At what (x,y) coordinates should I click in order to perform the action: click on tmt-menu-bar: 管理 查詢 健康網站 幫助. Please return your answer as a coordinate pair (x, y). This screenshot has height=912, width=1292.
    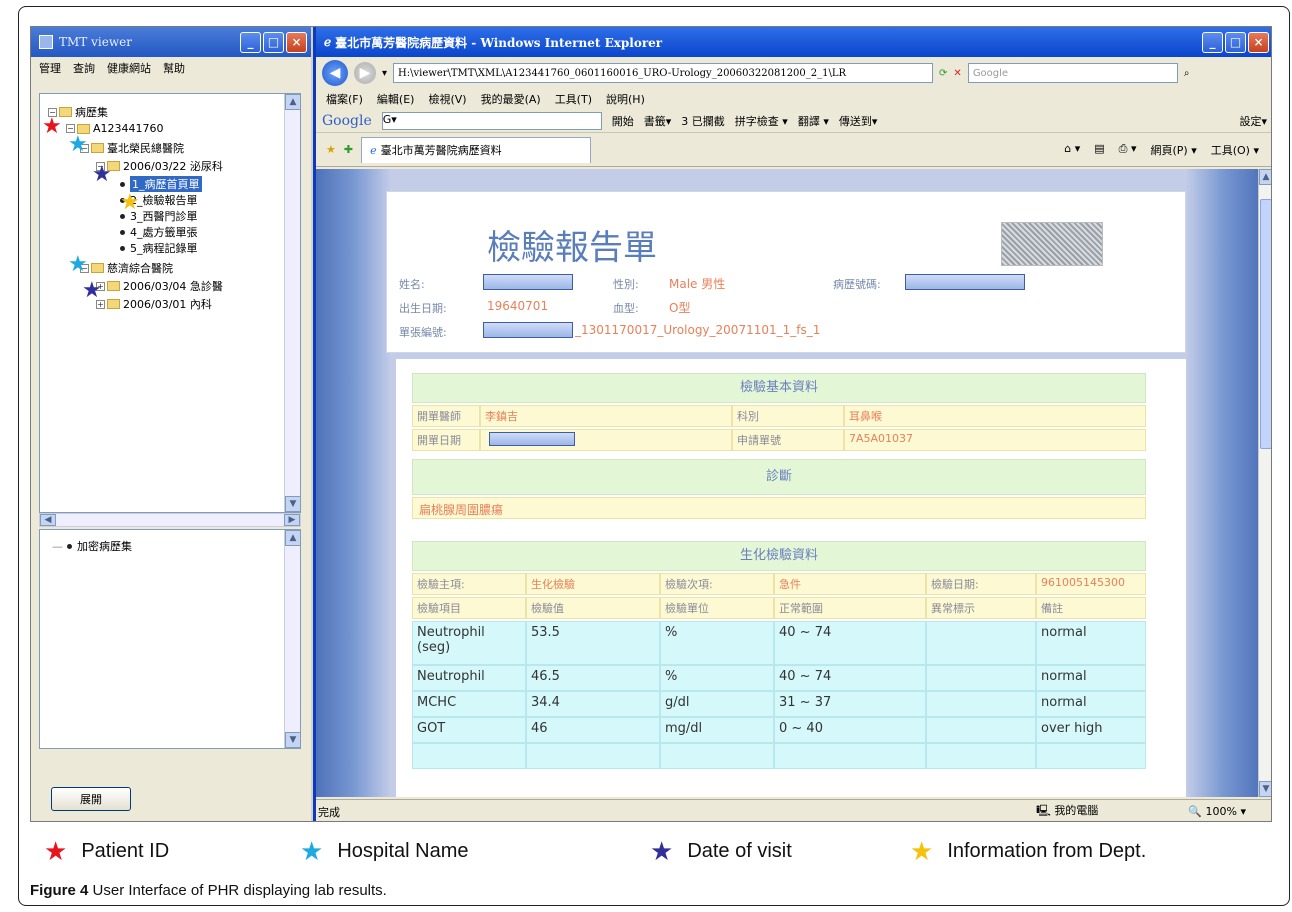
    Looking at the image, I should click on (171, 68).